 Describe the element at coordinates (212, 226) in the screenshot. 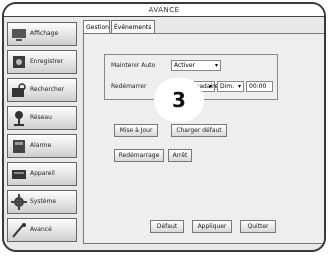

I see `appliquer-button: Appliquer` at that location.